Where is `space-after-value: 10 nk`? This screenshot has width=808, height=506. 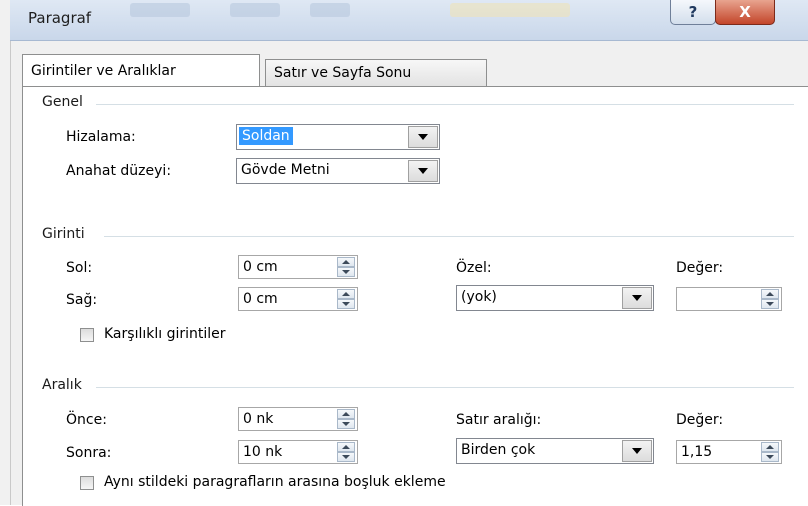
space-after-value: 10 nk is located at coordinates (263, 452).